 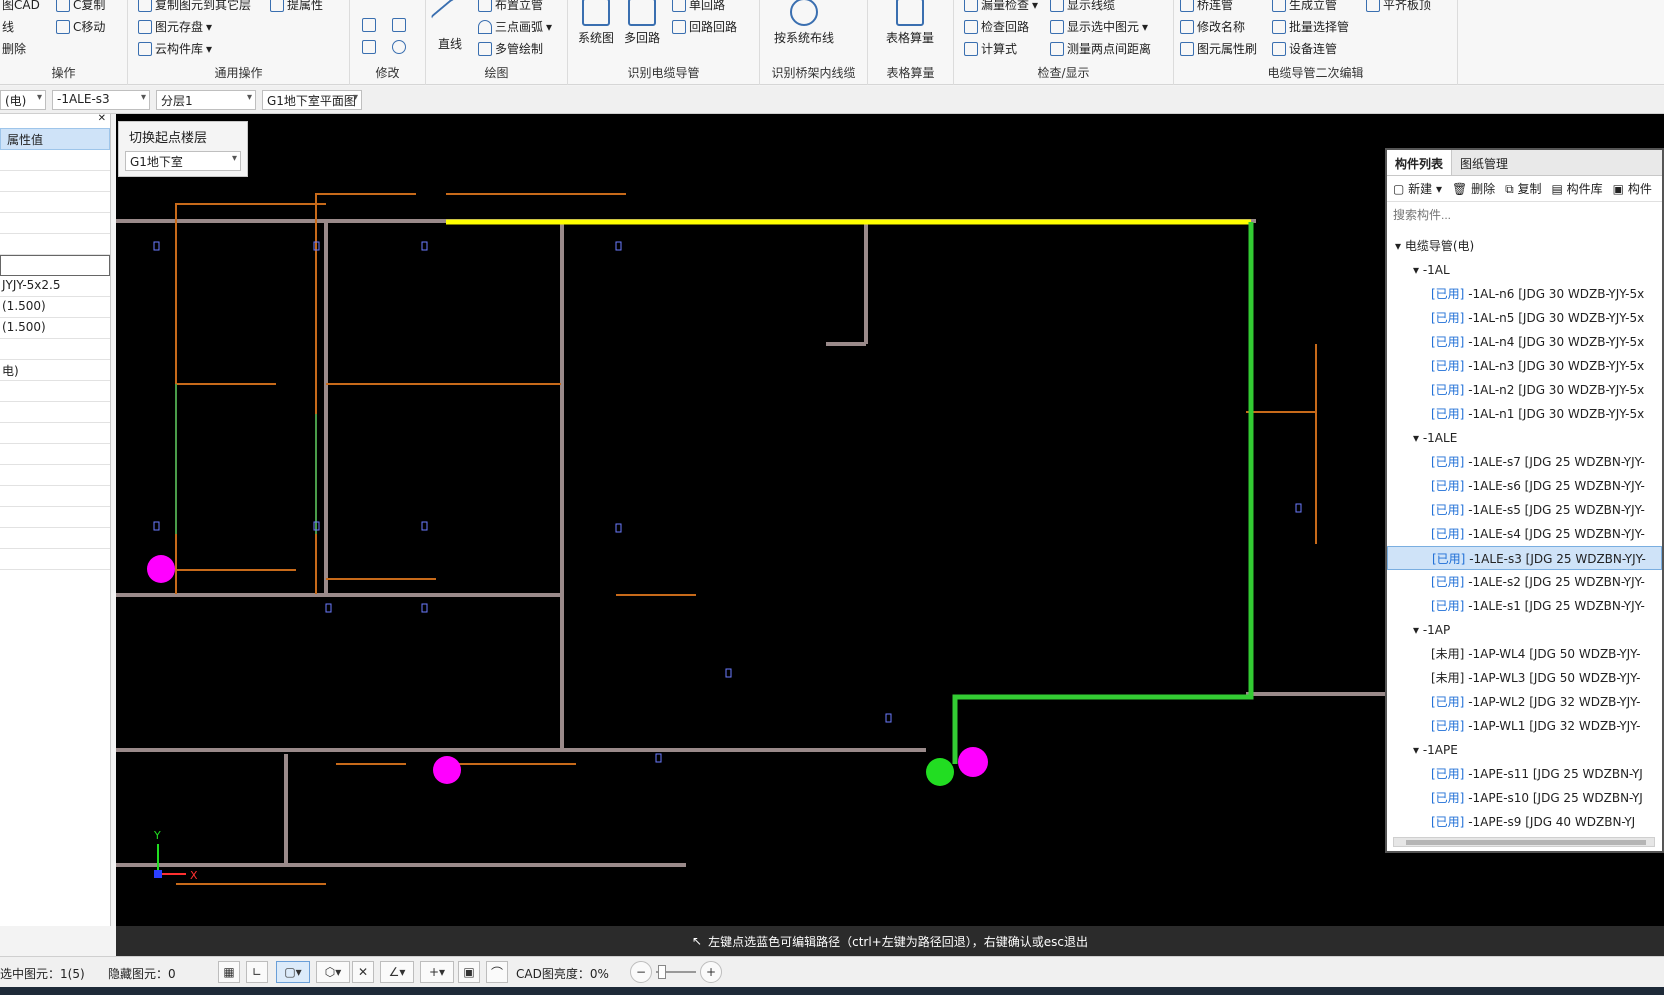 What do you see at coordinates (1524, 318) in the screenshot?
I see `tree-item: [已用] -1AL-n5 [JDG 30 WDZB-YJY-5x` at bounding box center [1524, 318].